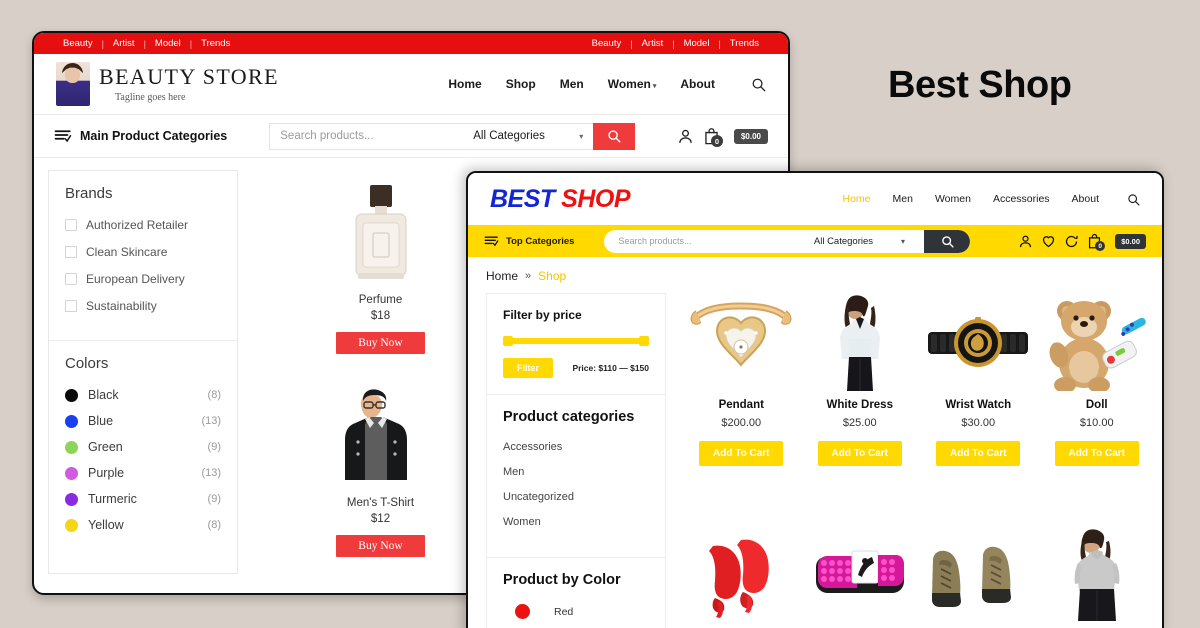  I want to click on product-image-red-shoes, so click(741, 576).